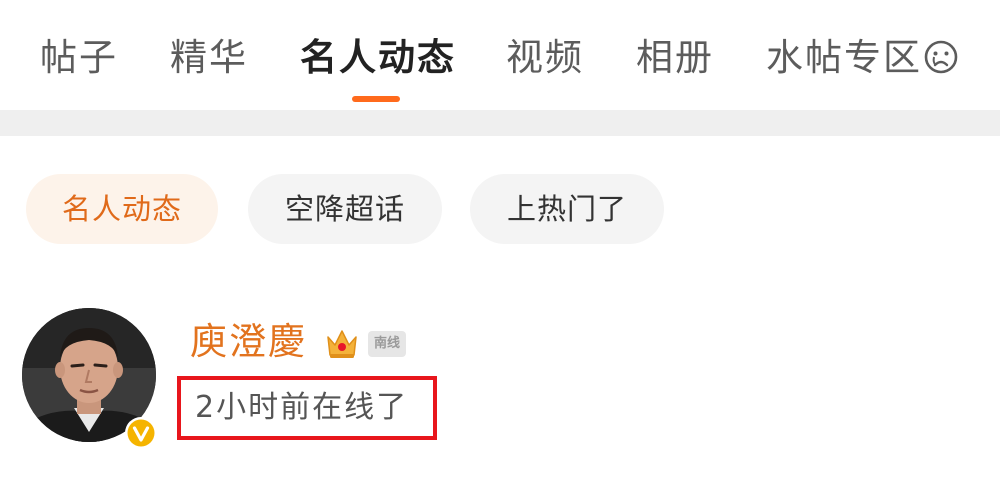  Describe the element at coordinates (500, 123) in the screenshot. I see `section-divider` at that location.